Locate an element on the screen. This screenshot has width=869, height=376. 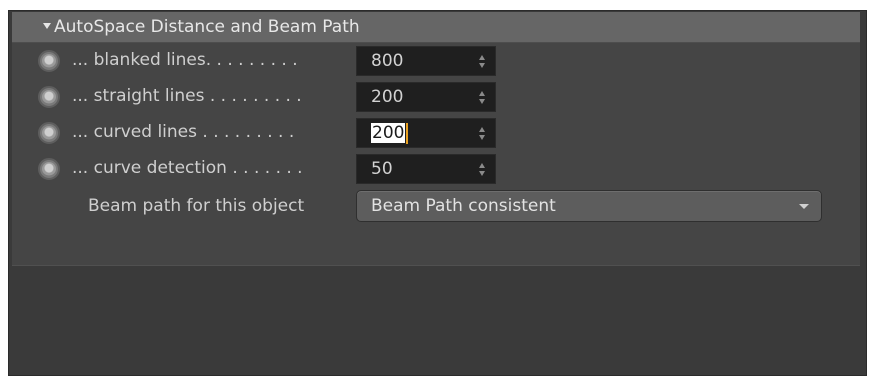
field-value: 800 is located at coordinates (387, 61).